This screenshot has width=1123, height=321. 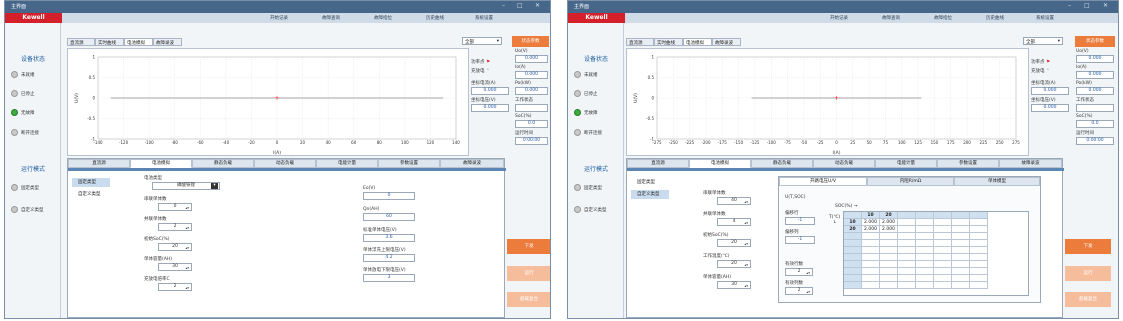 What do you see at coordinates (906, 163) in the screenshot?
I see `btab-energy-meter: 电能计量` at bounding box center [906, 163].